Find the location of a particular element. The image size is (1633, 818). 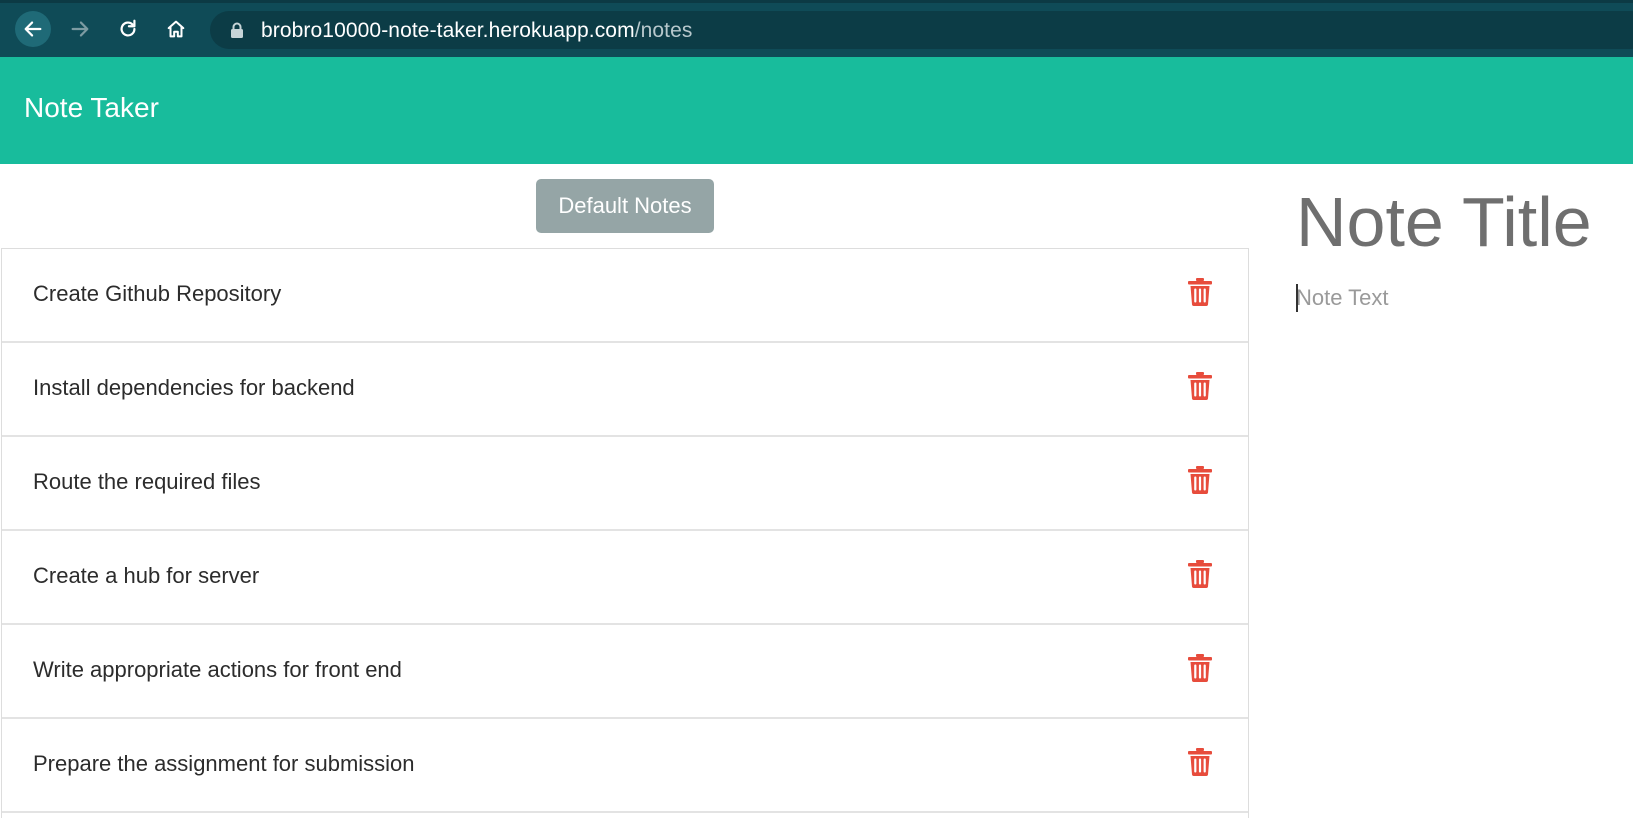

forward-button is located at coordinates (80, 29).